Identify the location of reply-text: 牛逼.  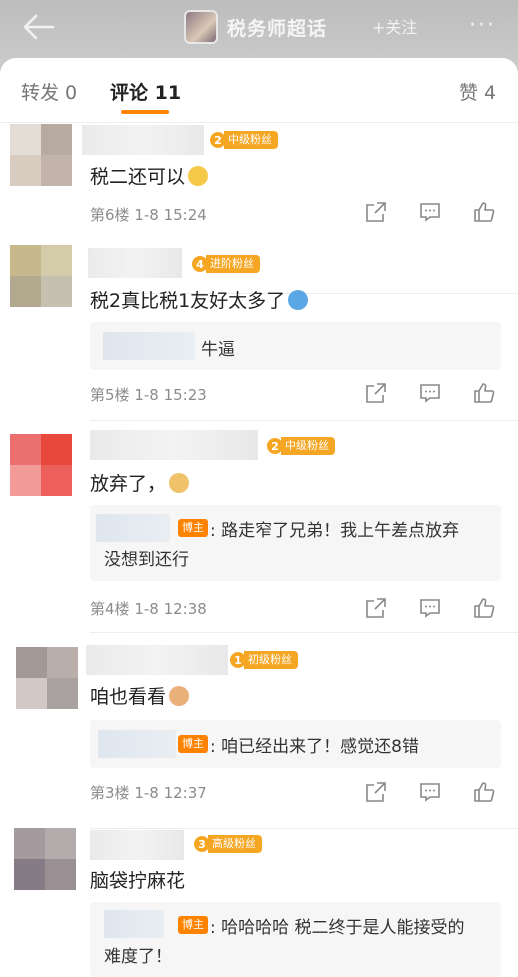
(218, 350).